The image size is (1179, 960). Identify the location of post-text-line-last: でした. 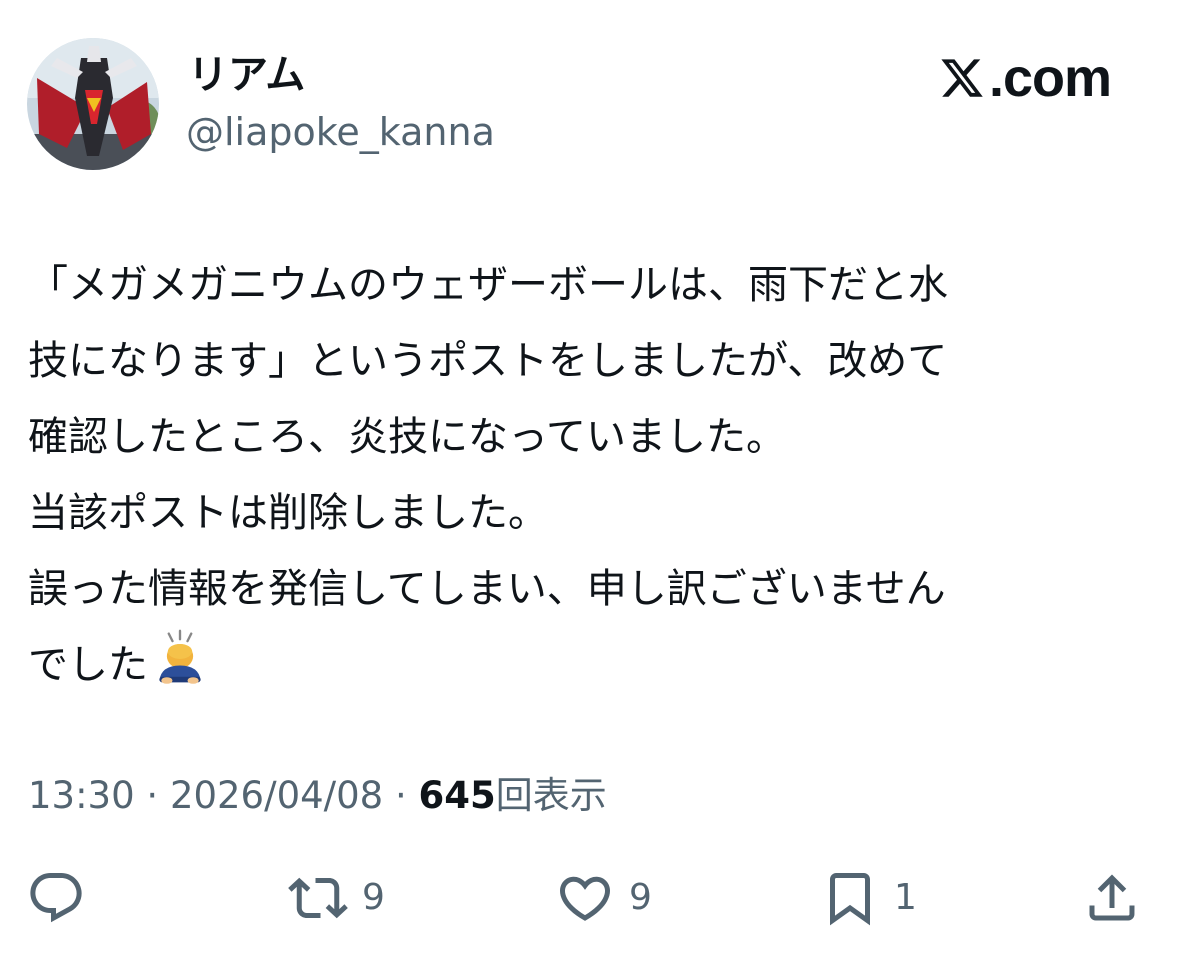
(590, 665).